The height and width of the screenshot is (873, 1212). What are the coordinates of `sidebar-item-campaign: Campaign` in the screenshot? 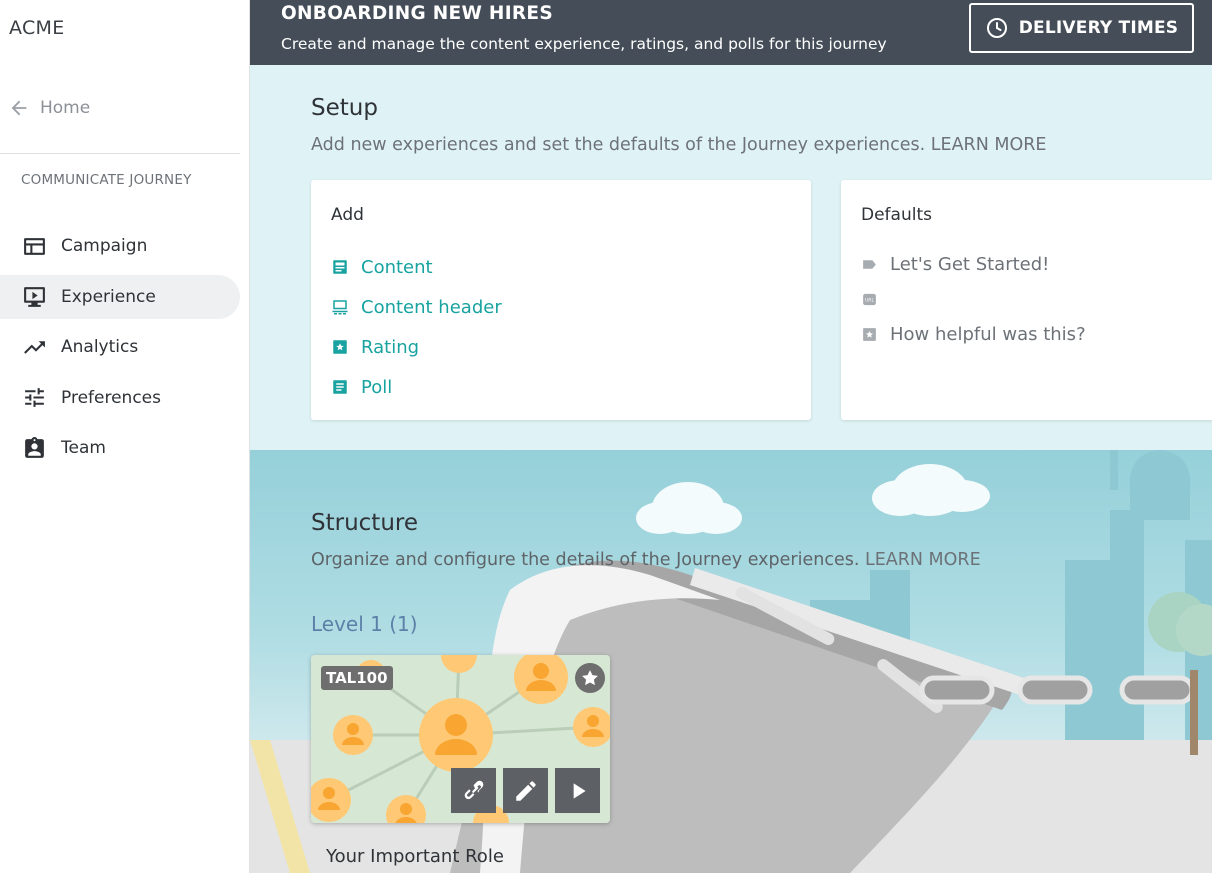 It's located at (120, 246).